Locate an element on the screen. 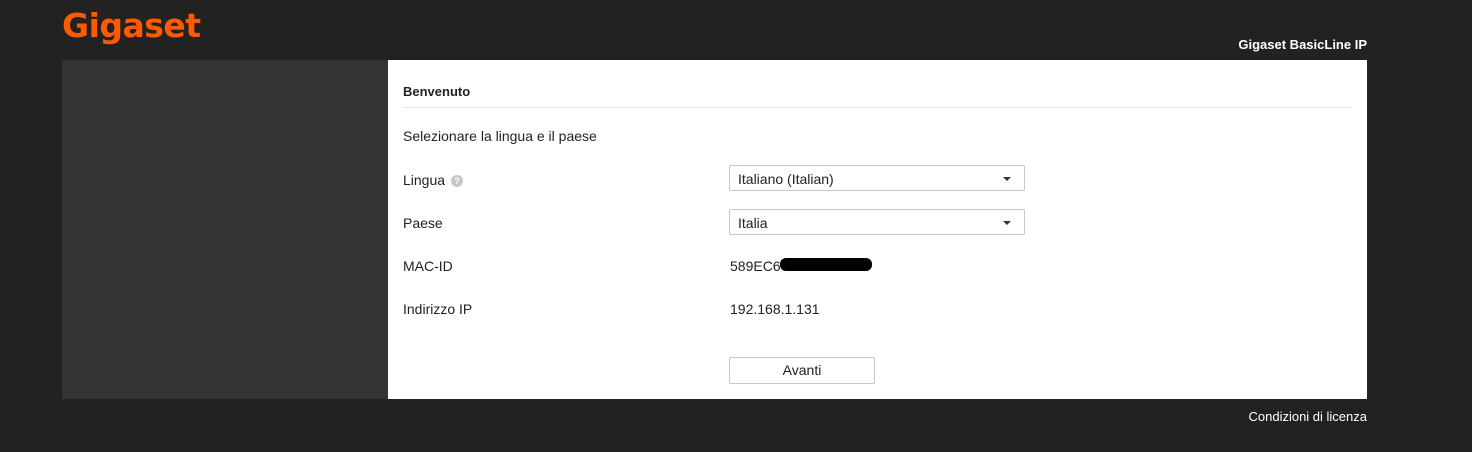  ip-value: 192.168.1.131 is located at coordinates (775, 309).